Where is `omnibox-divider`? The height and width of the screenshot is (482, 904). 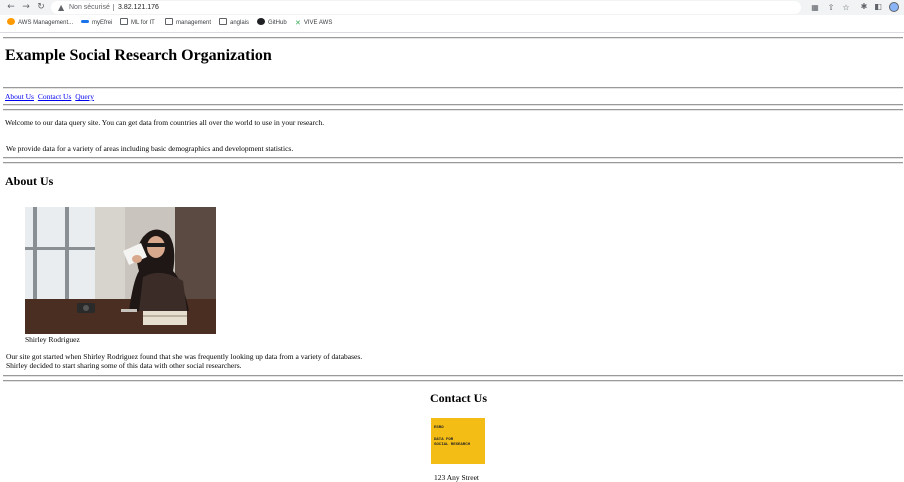
omnibox-divider is located at coordinates (113, 7).